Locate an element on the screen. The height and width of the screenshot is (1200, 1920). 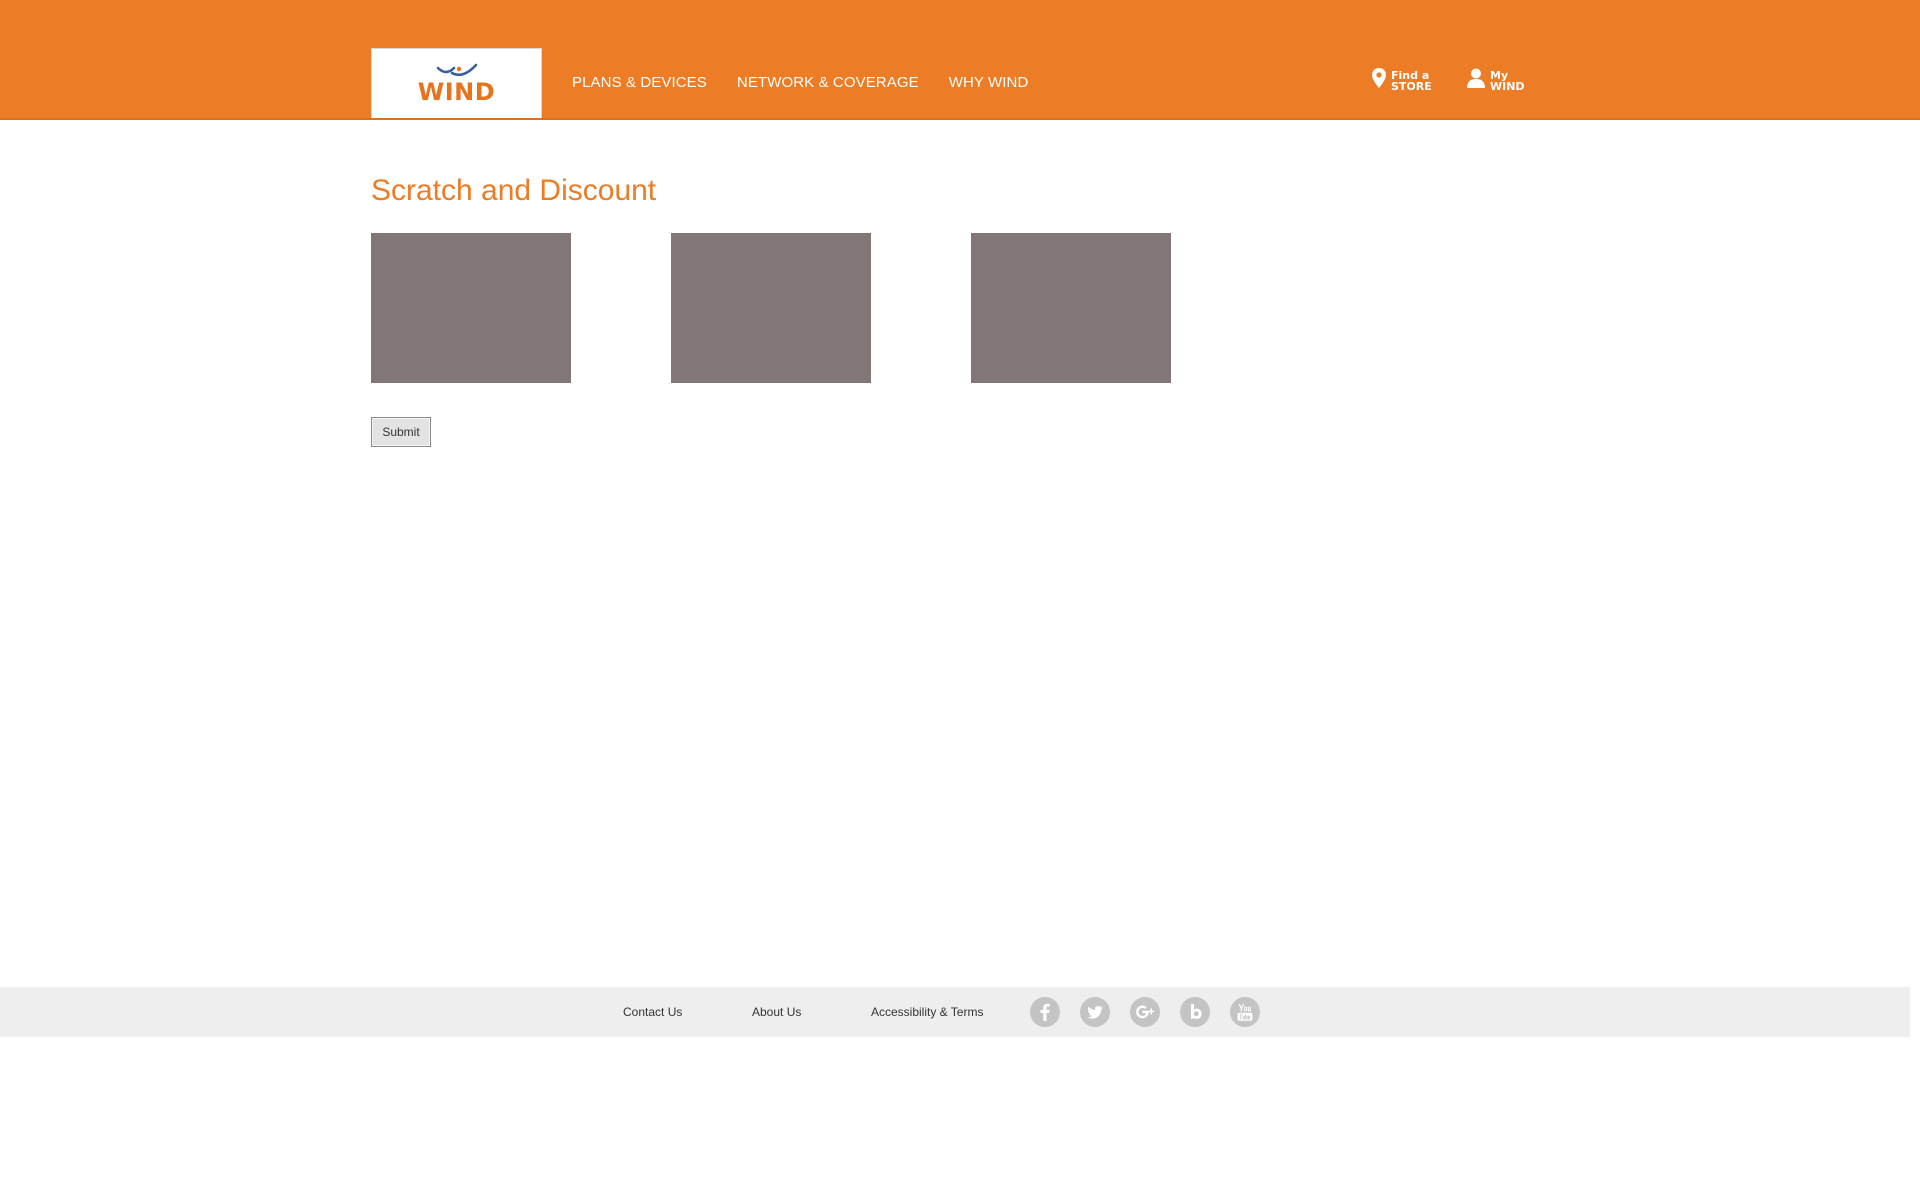
find-store-link: Find a STORE is located at coordinates (1402, 80).